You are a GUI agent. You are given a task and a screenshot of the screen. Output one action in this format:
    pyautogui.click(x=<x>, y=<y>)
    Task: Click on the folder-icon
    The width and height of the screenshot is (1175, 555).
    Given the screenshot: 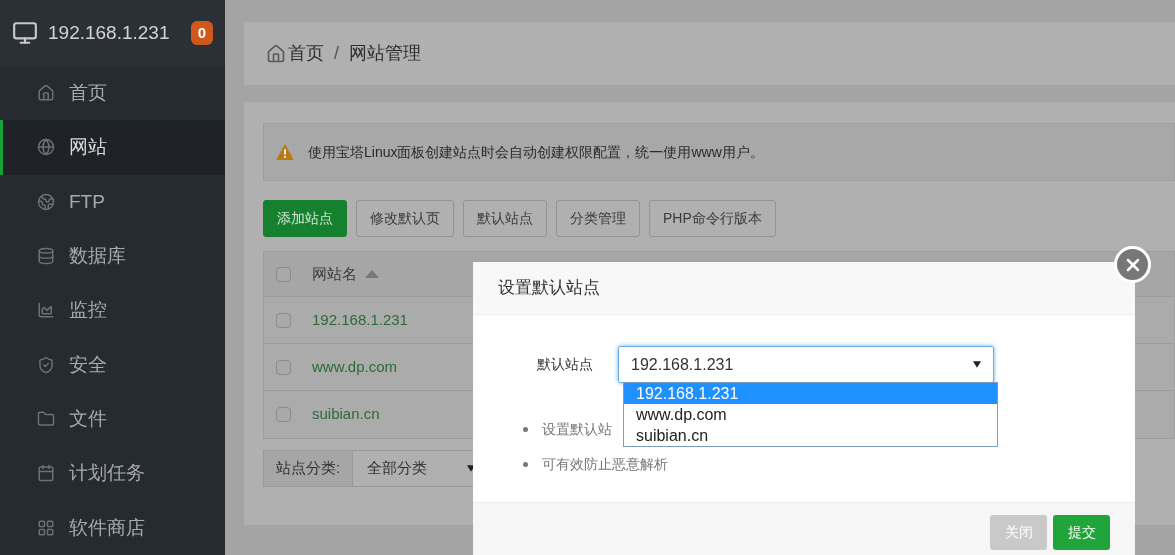 What is the action you would take?
    pyautogui.click(x=46, y=419)
    